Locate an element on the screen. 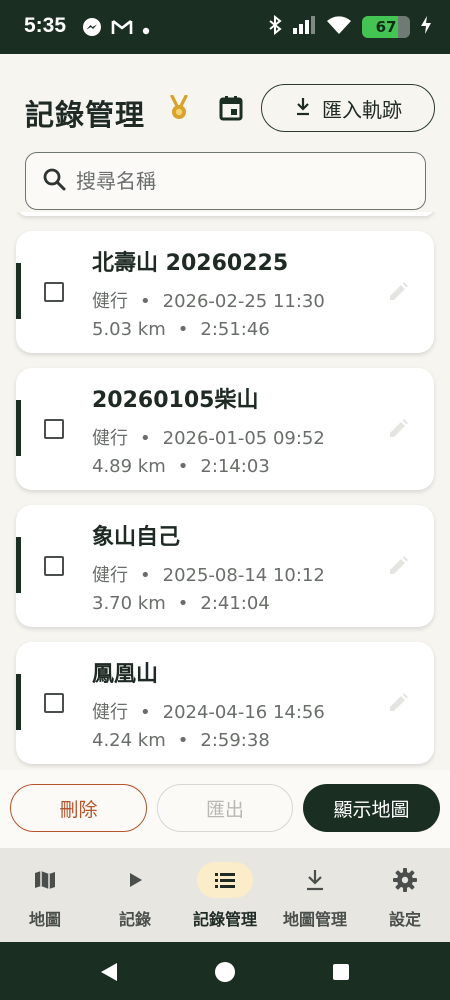 The image size is (450, 1000). messenger-icon is located at coordinates (92, 29).